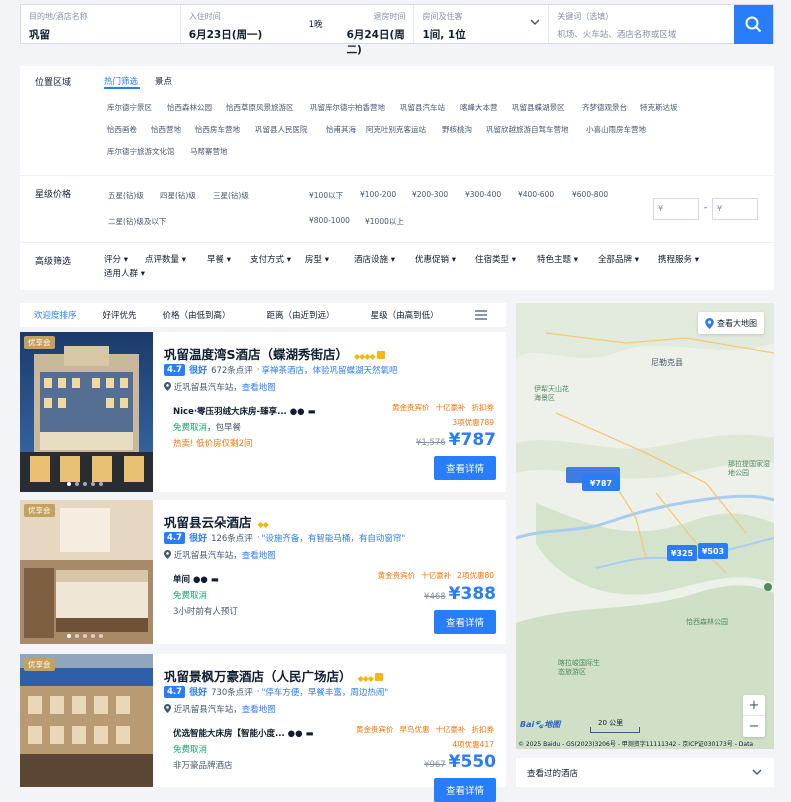 The width and height of the screenshot is (791, 802). What do you see at coordinates (616, 129) in the screenshot?
I see `location-tag: 小喜山雨房车营地` at bounding box center [616, 129].